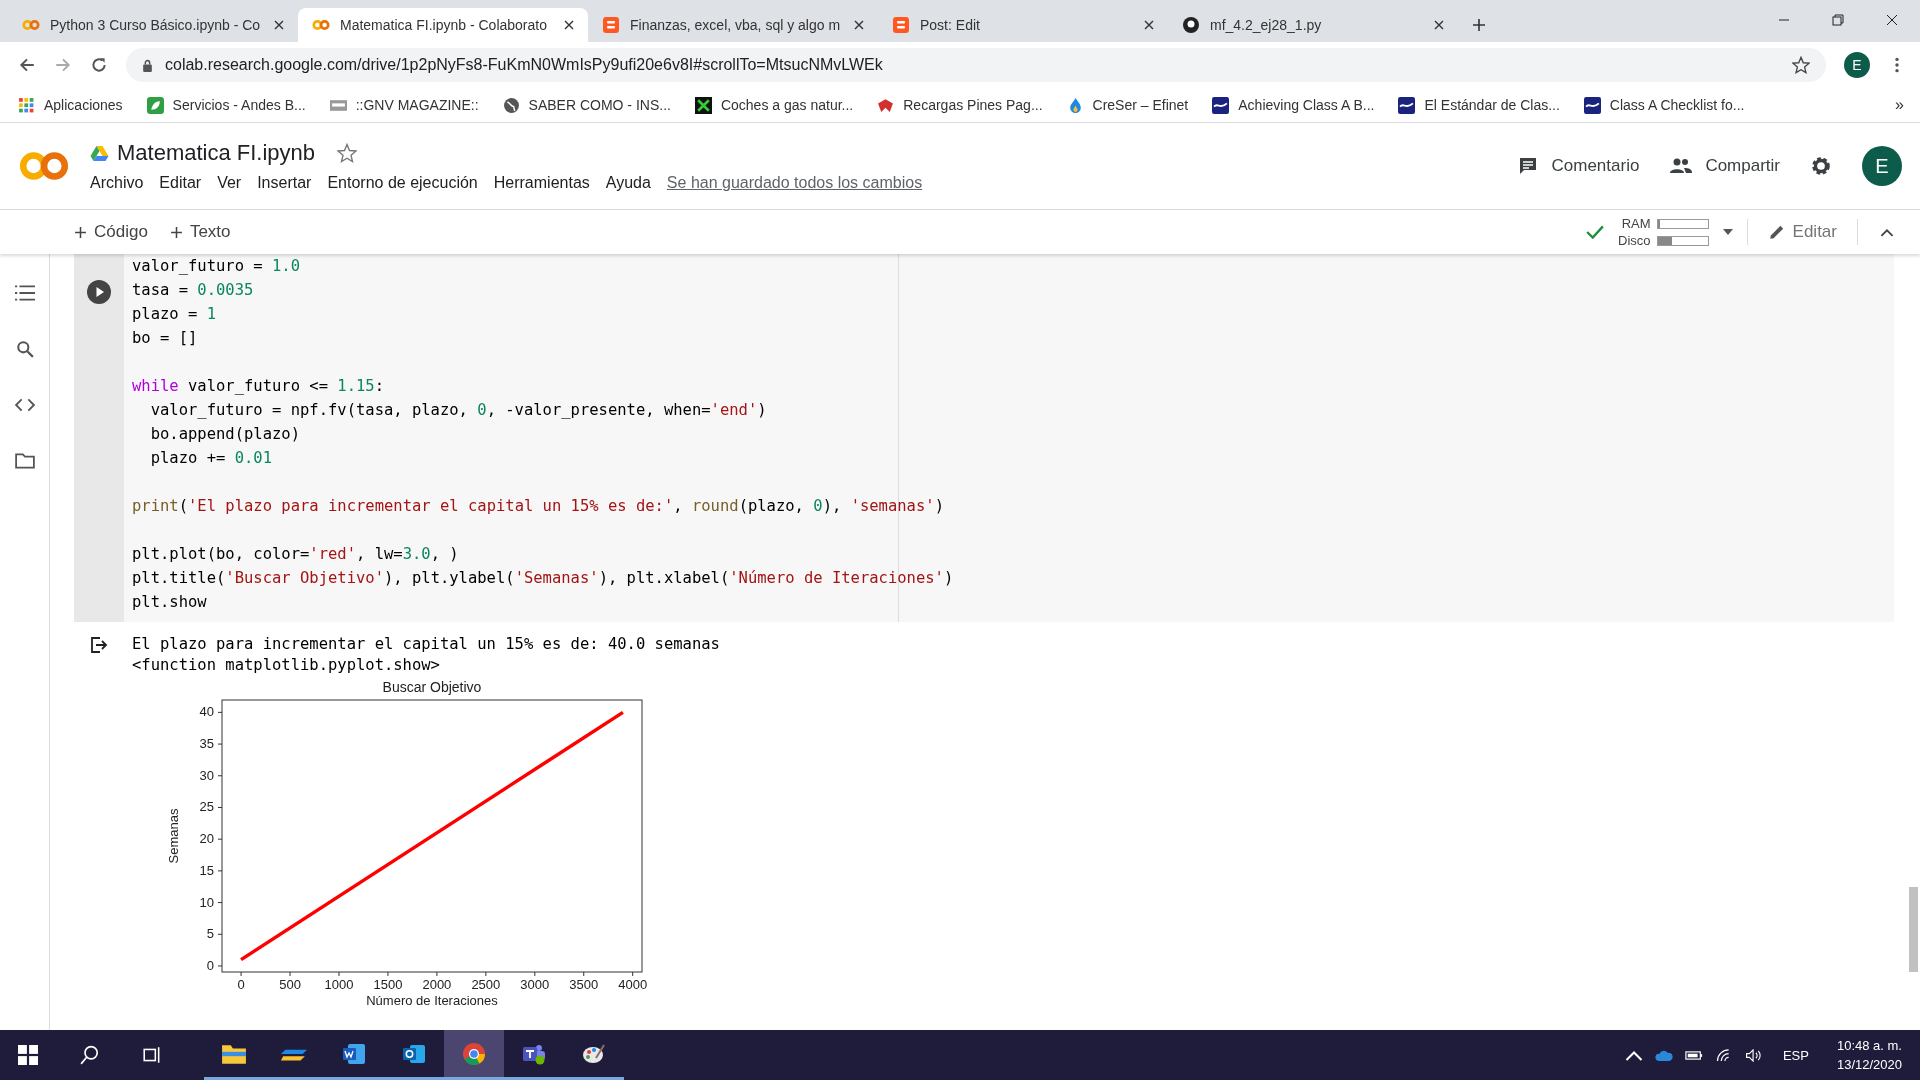 The width and height of the screenshot is (1920, 1080). Describe the element at coordinates (1127, 105) in the screenshot. I see `bookmark-item: CreSer – Efinet` at that location.